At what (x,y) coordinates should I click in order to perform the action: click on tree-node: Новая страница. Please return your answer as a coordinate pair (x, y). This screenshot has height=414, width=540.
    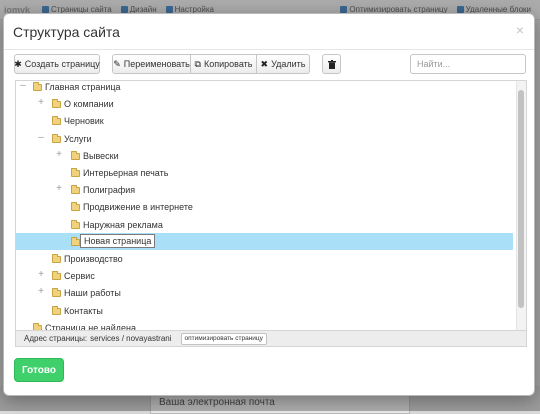
    Looking at the image, I should click on (264, 241).